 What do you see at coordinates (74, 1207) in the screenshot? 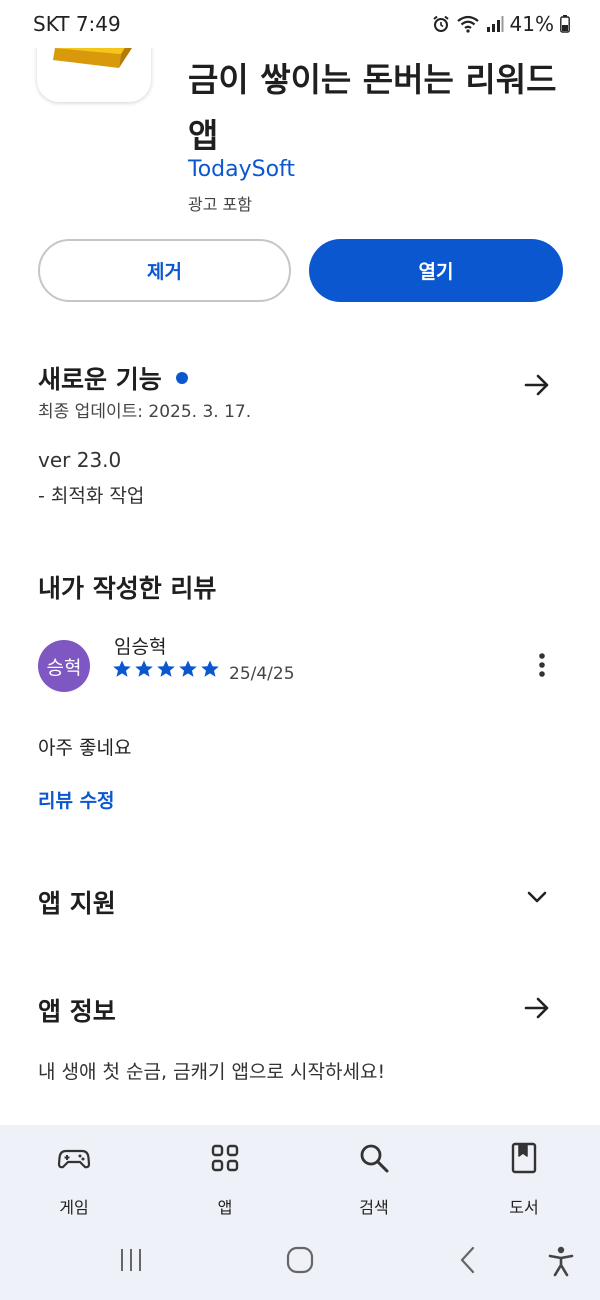
I see `nav-label-games: 게임` at bounding box center [74, 1207].